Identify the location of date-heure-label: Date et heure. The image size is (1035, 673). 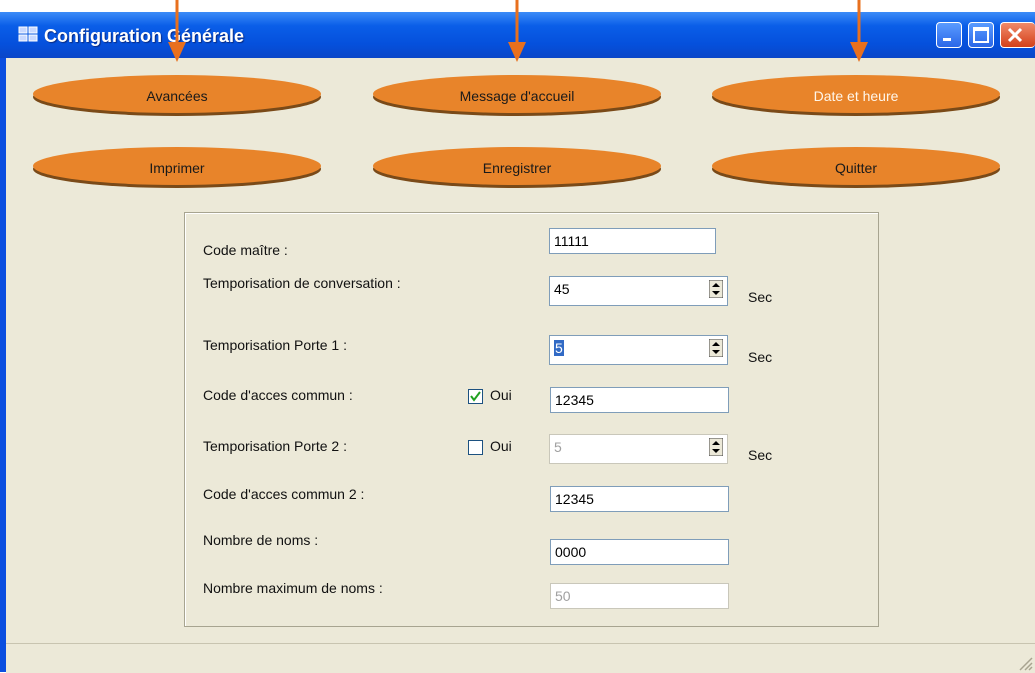
(856, 96).